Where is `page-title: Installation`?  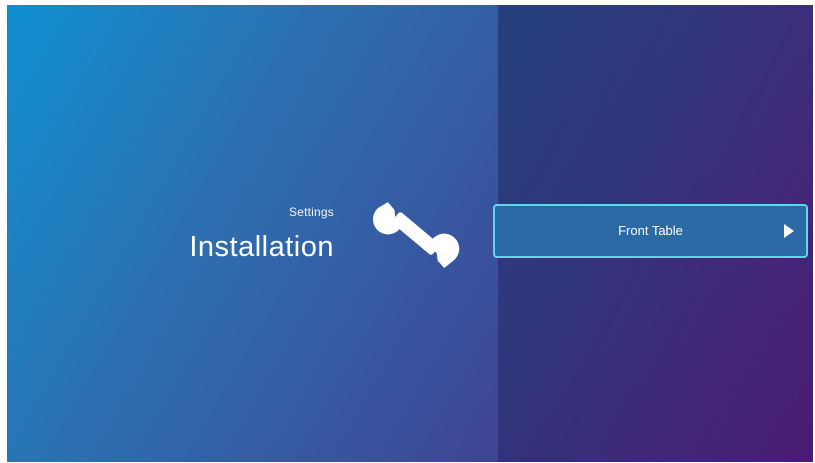 page-title: Installation is located at coordinates (261, 247).